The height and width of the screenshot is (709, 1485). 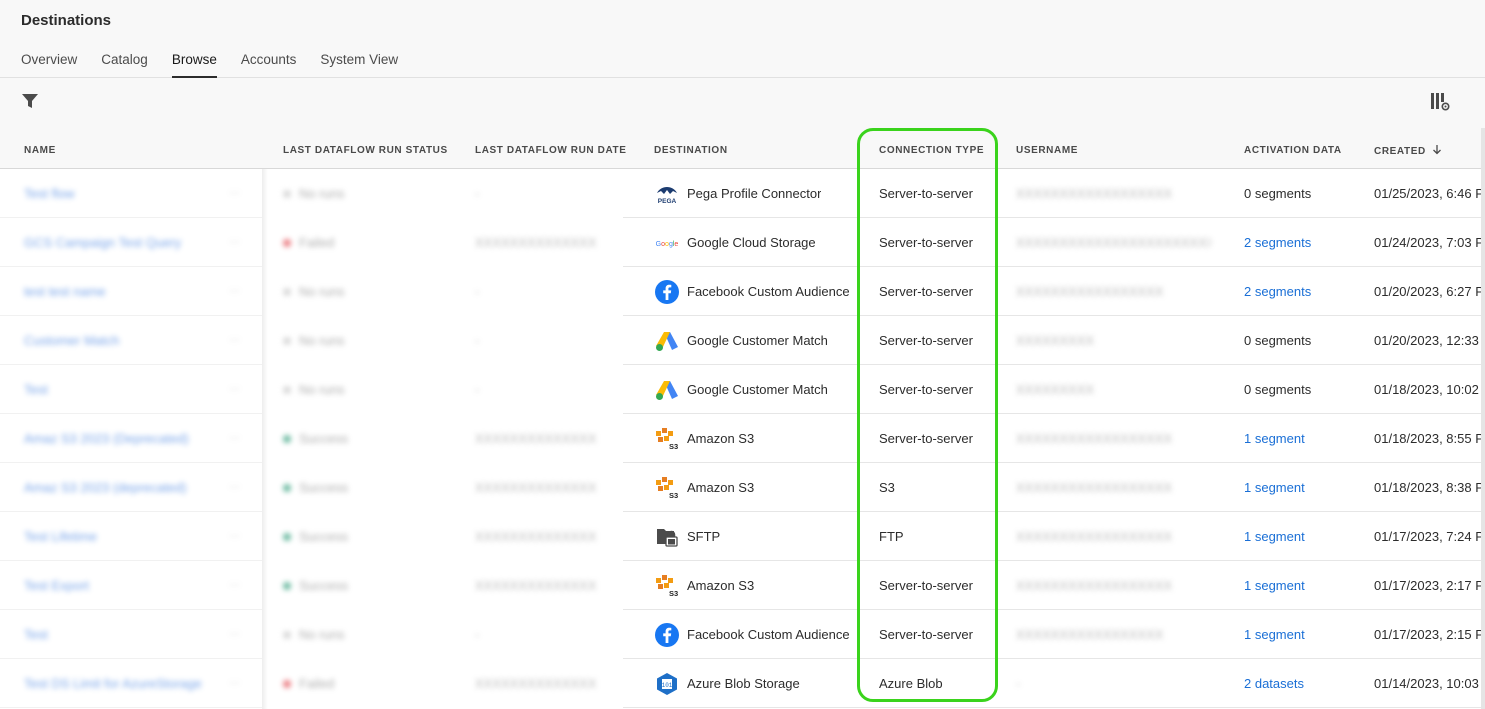 What do you see at coordinates (667, 244) in the screenshot?
I see `svg-text: Google` at bounding box center [667, 244].